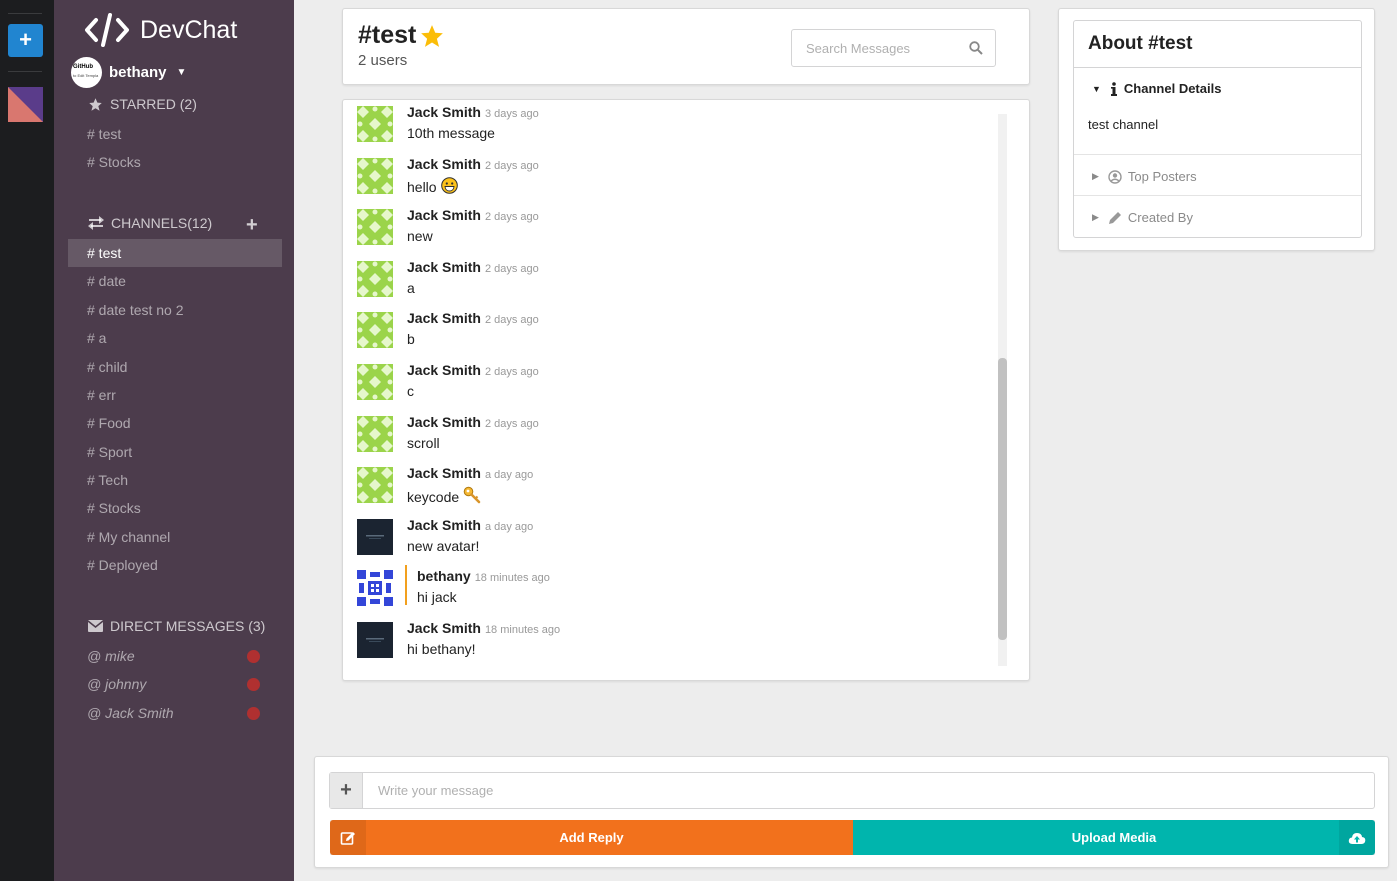 The width and height of the screenshot is (1397, 881). Describe the element at coordinates (83, 67) in the screenshot. I see `avatar-text: GitHub` at that location.